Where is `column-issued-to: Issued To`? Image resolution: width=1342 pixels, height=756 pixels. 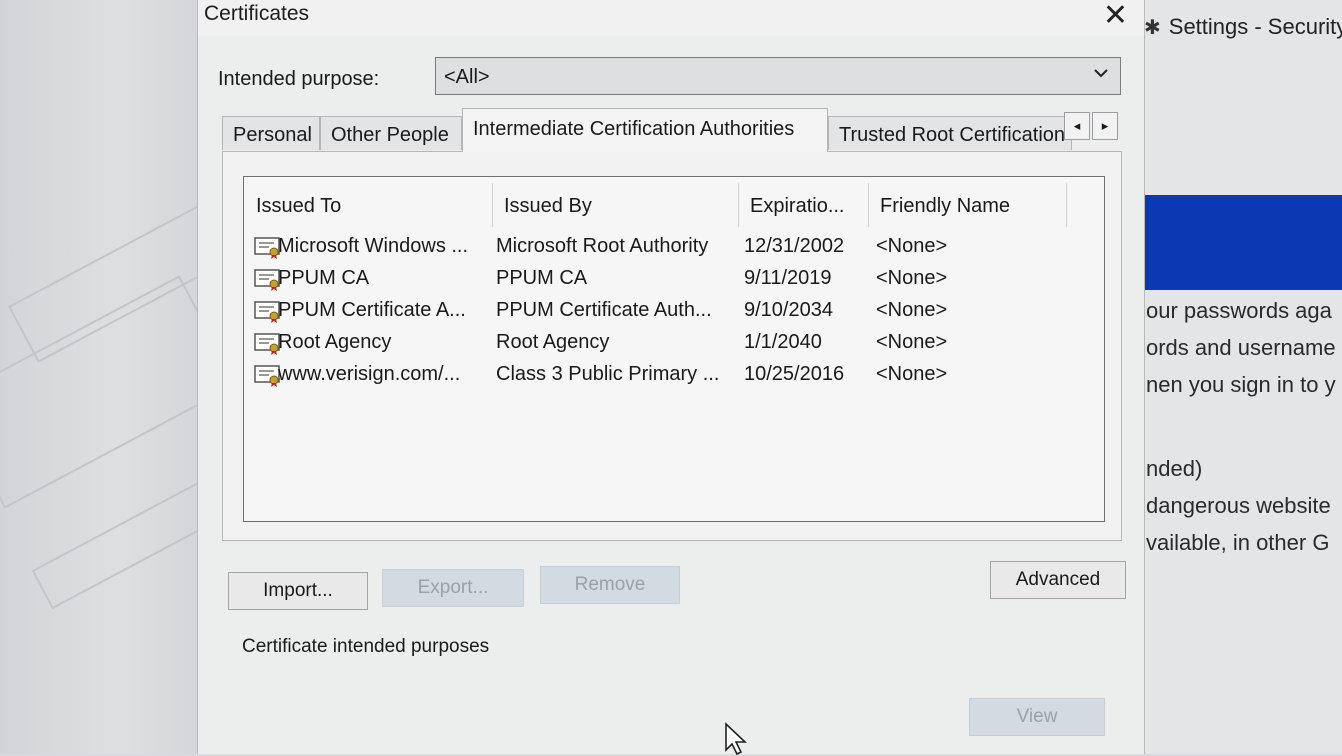
column-issued-to: Issued To is located at coordinates (298, 206).